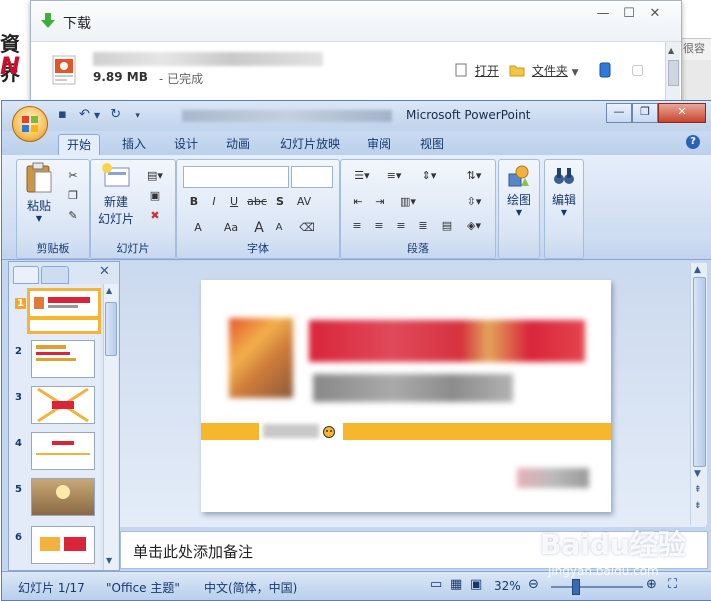  I want to click on columns-icon: ▥▾, so click(408, 202).